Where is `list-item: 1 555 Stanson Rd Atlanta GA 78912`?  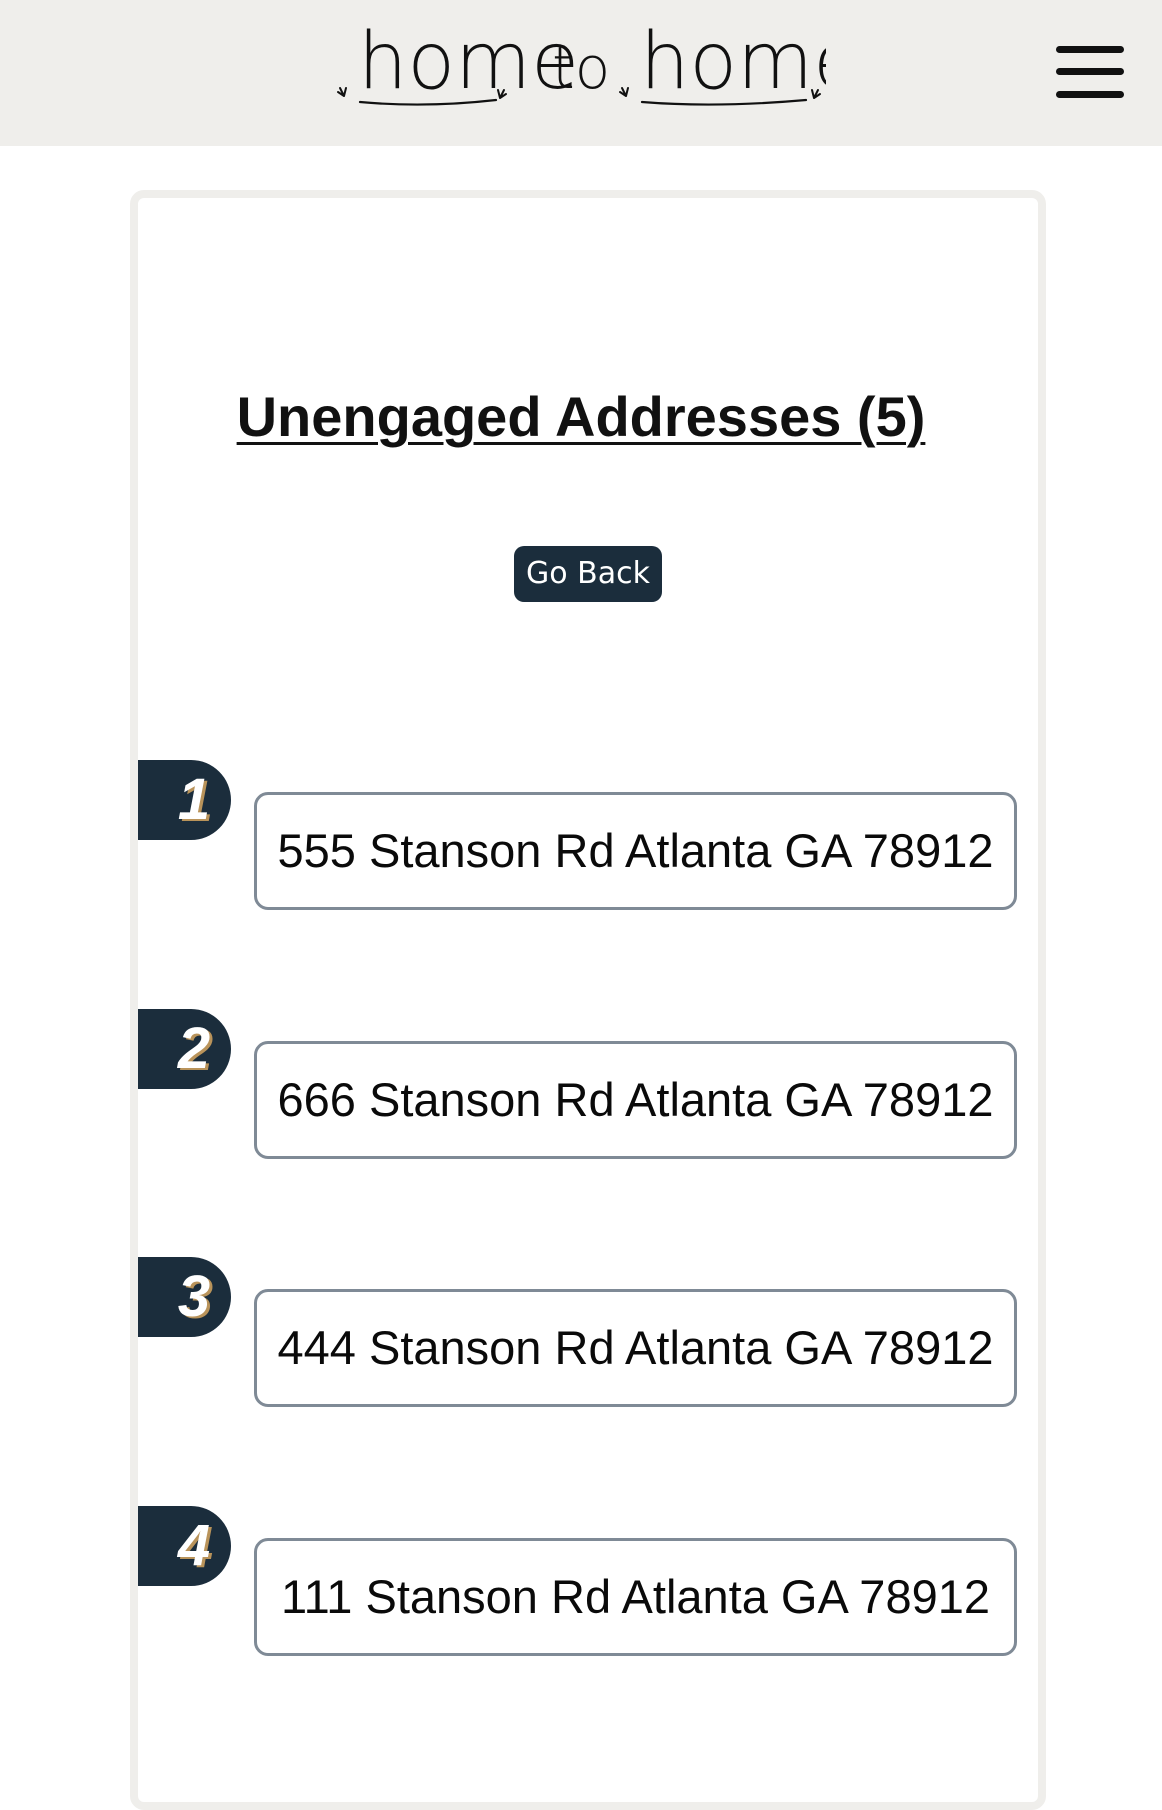 list-item: 1 555 Stanson Rd Atlanta GA 78912 is located at coordinates (581, 840).